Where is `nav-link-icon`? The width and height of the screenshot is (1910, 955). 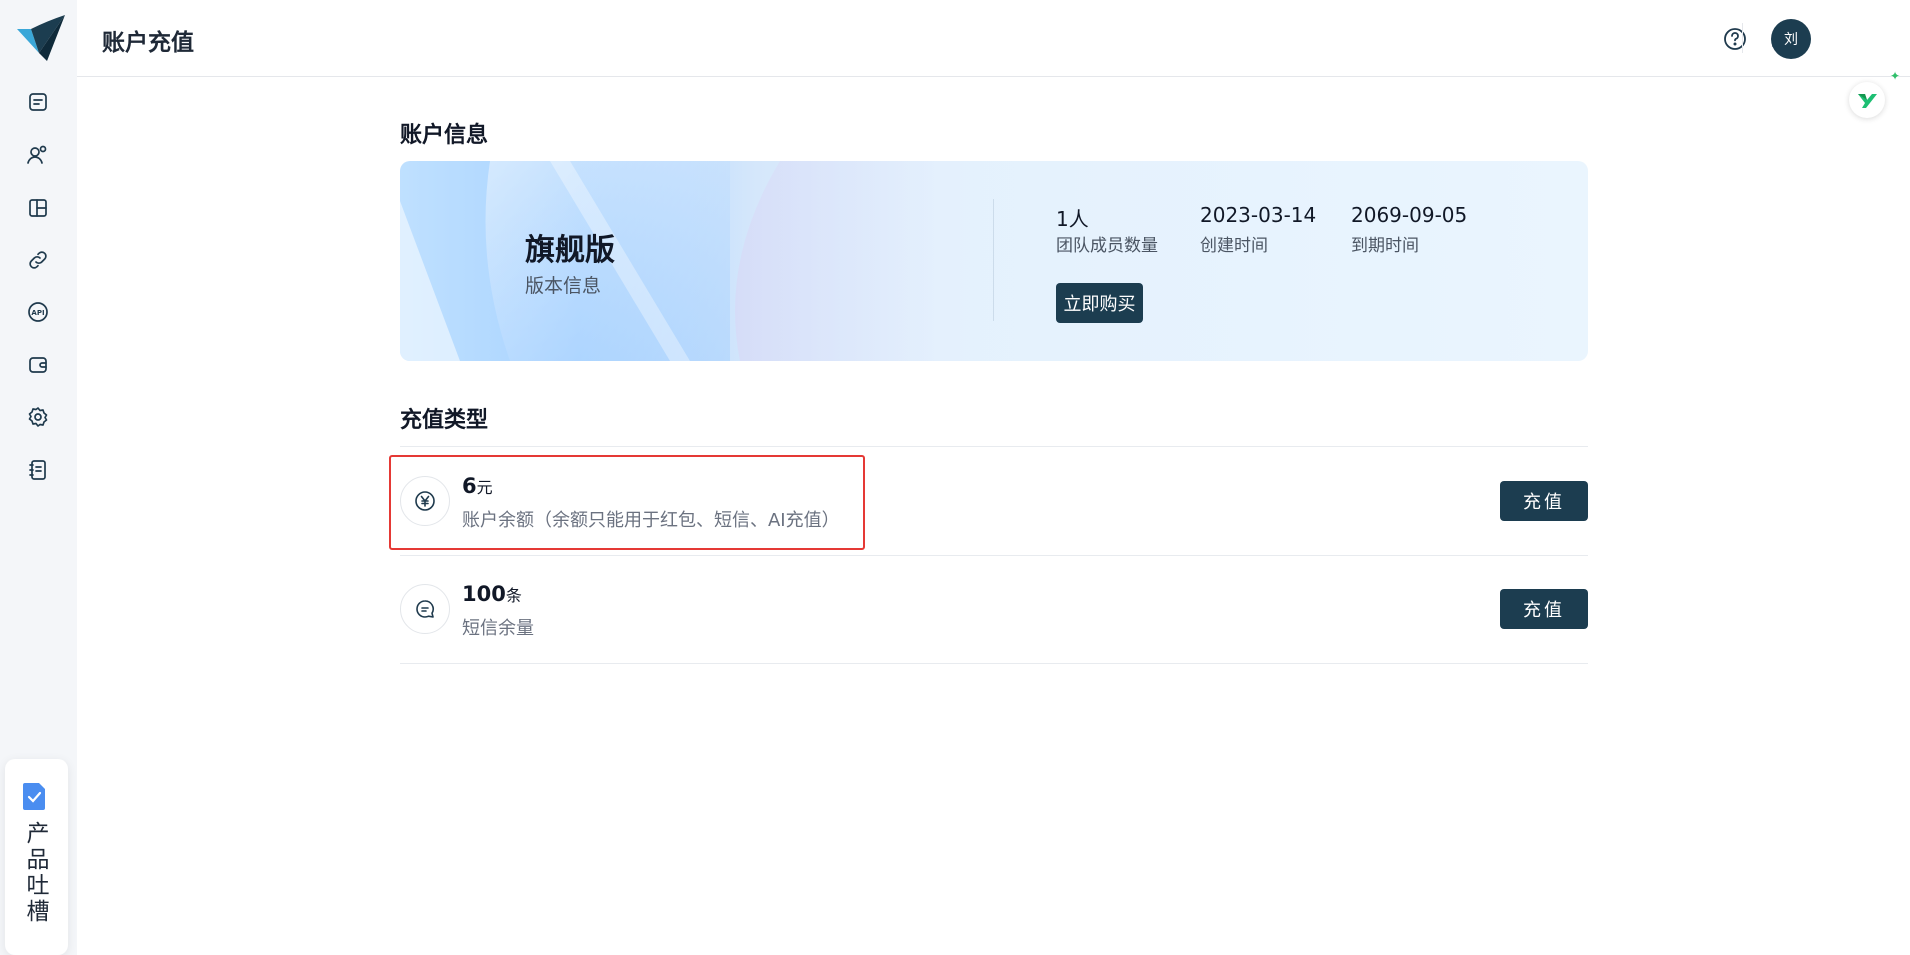
nav-link-icon is located at coordinates (38, 260).